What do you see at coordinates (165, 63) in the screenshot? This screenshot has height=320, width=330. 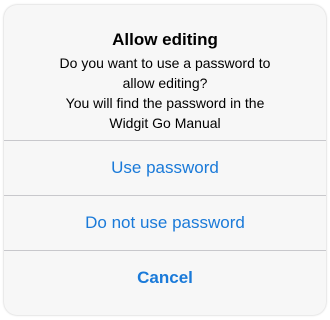 I see `alert-message-line: Do you want to use a password to` at bounding box center [165, 63].